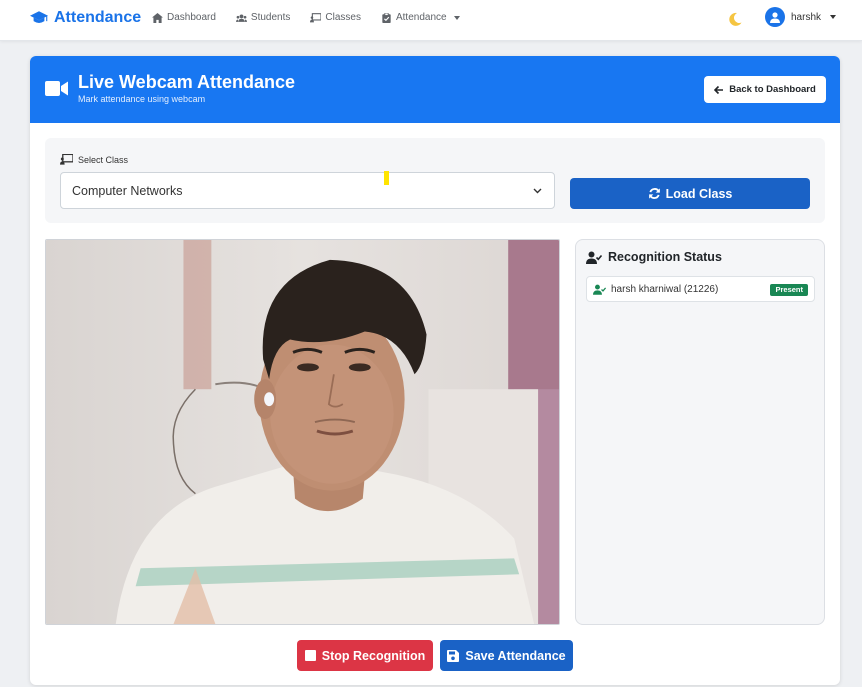  I want to click on nav-classes-label: Classes, so click(343, 17).